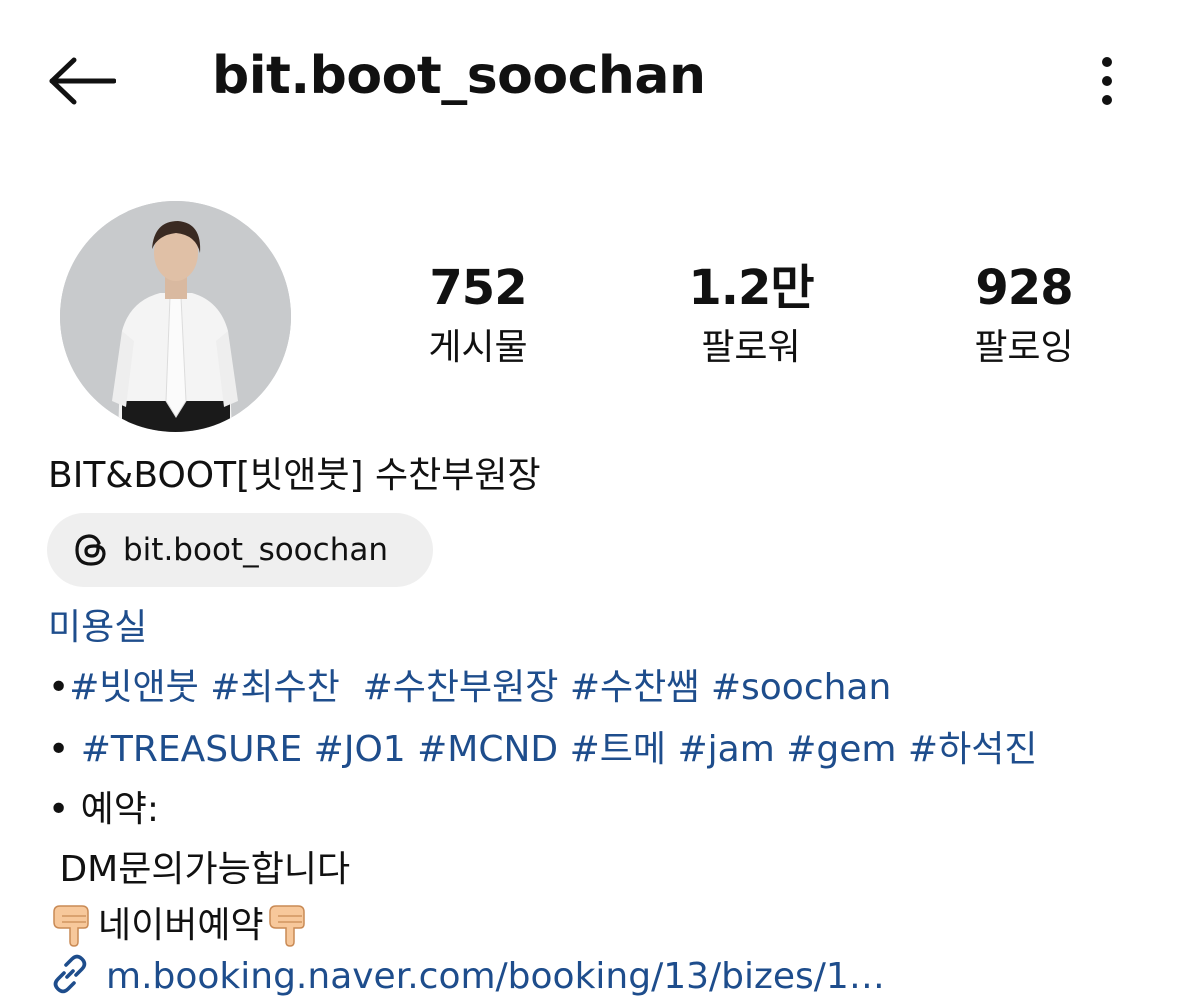 The image size is (1200, 1005). Describe the element at coordinates (461, 687) in the screenshot. I see `hashtag-link: #수찬부원장` at that location.